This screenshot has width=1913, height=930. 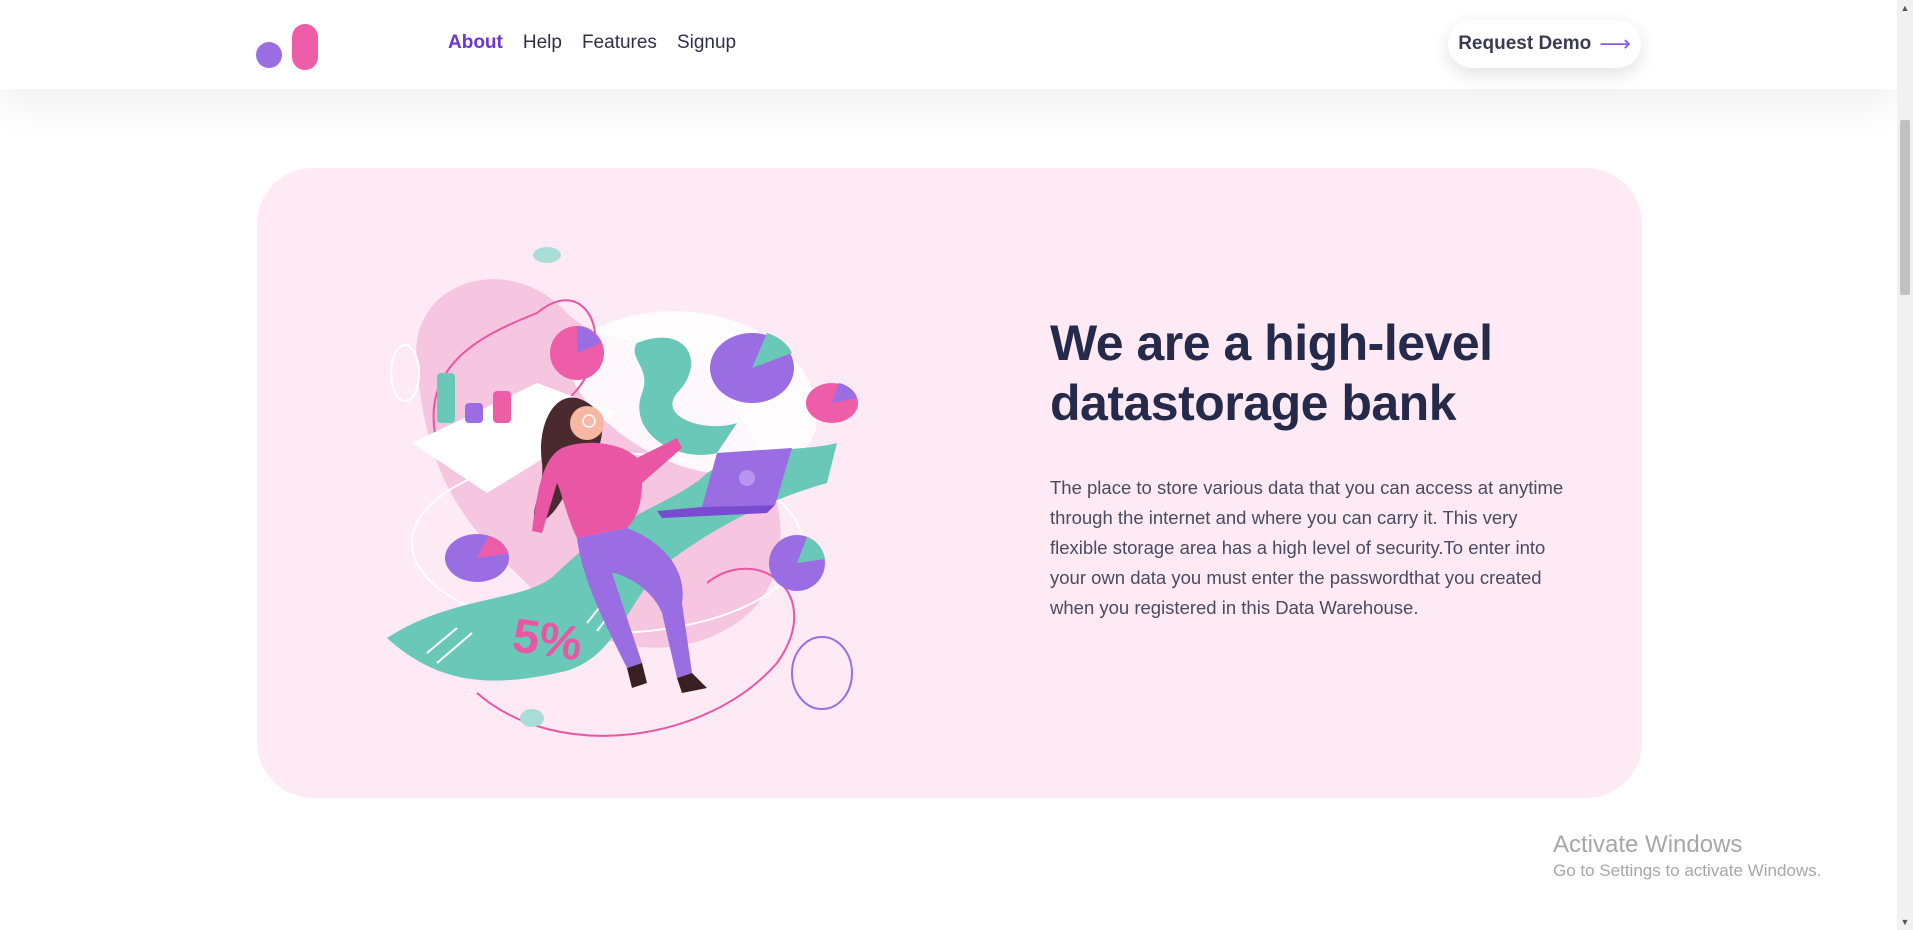 I want to click on data-analyst-illustration: 5%, so click(x=622, y=492).